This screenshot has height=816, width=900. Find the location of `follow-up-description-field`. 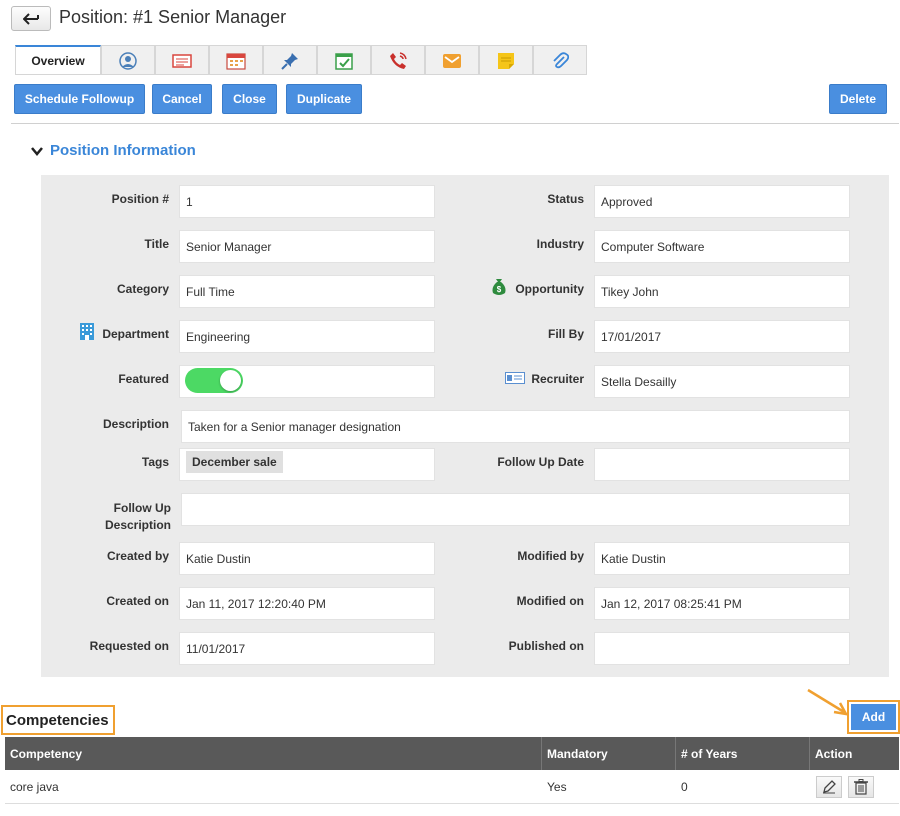

follow-up-description-field is located at coordinates (515, 509).